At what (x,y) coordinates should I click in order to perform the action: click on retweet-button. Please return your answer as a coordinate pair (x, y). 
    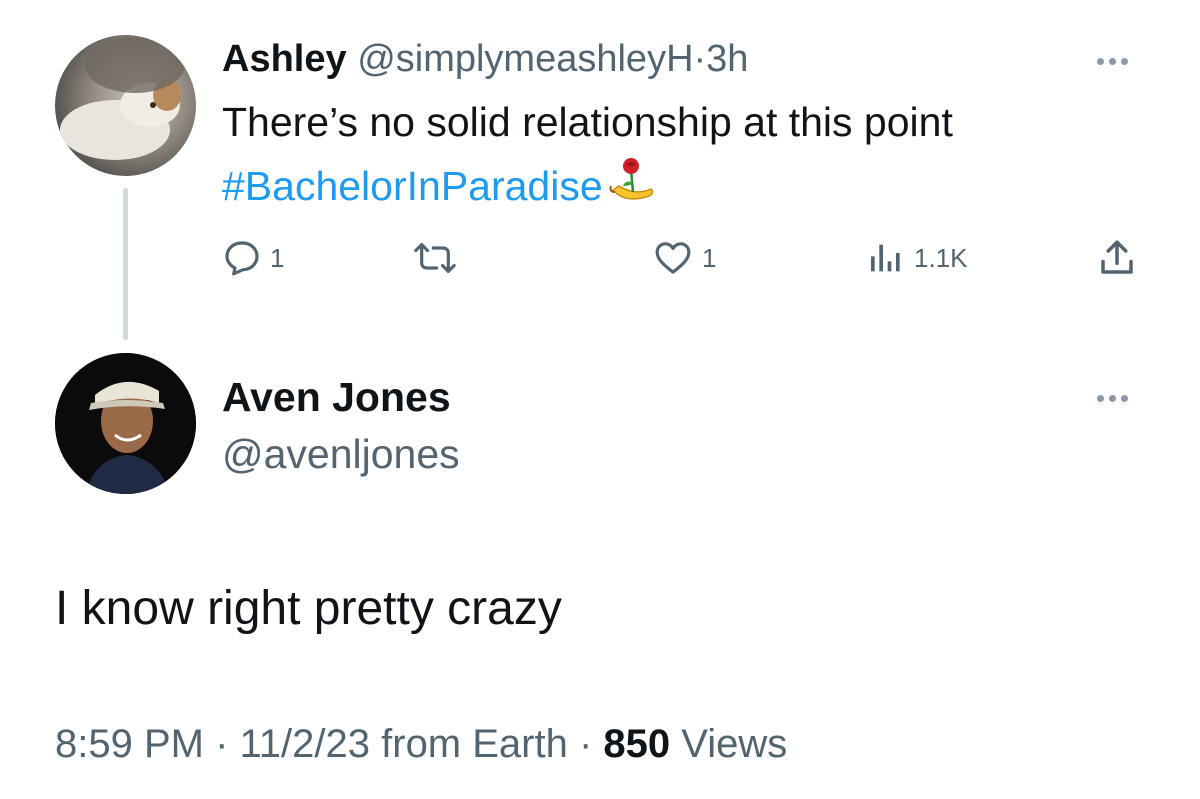
    Looking at the image, I should click on (439, 258).